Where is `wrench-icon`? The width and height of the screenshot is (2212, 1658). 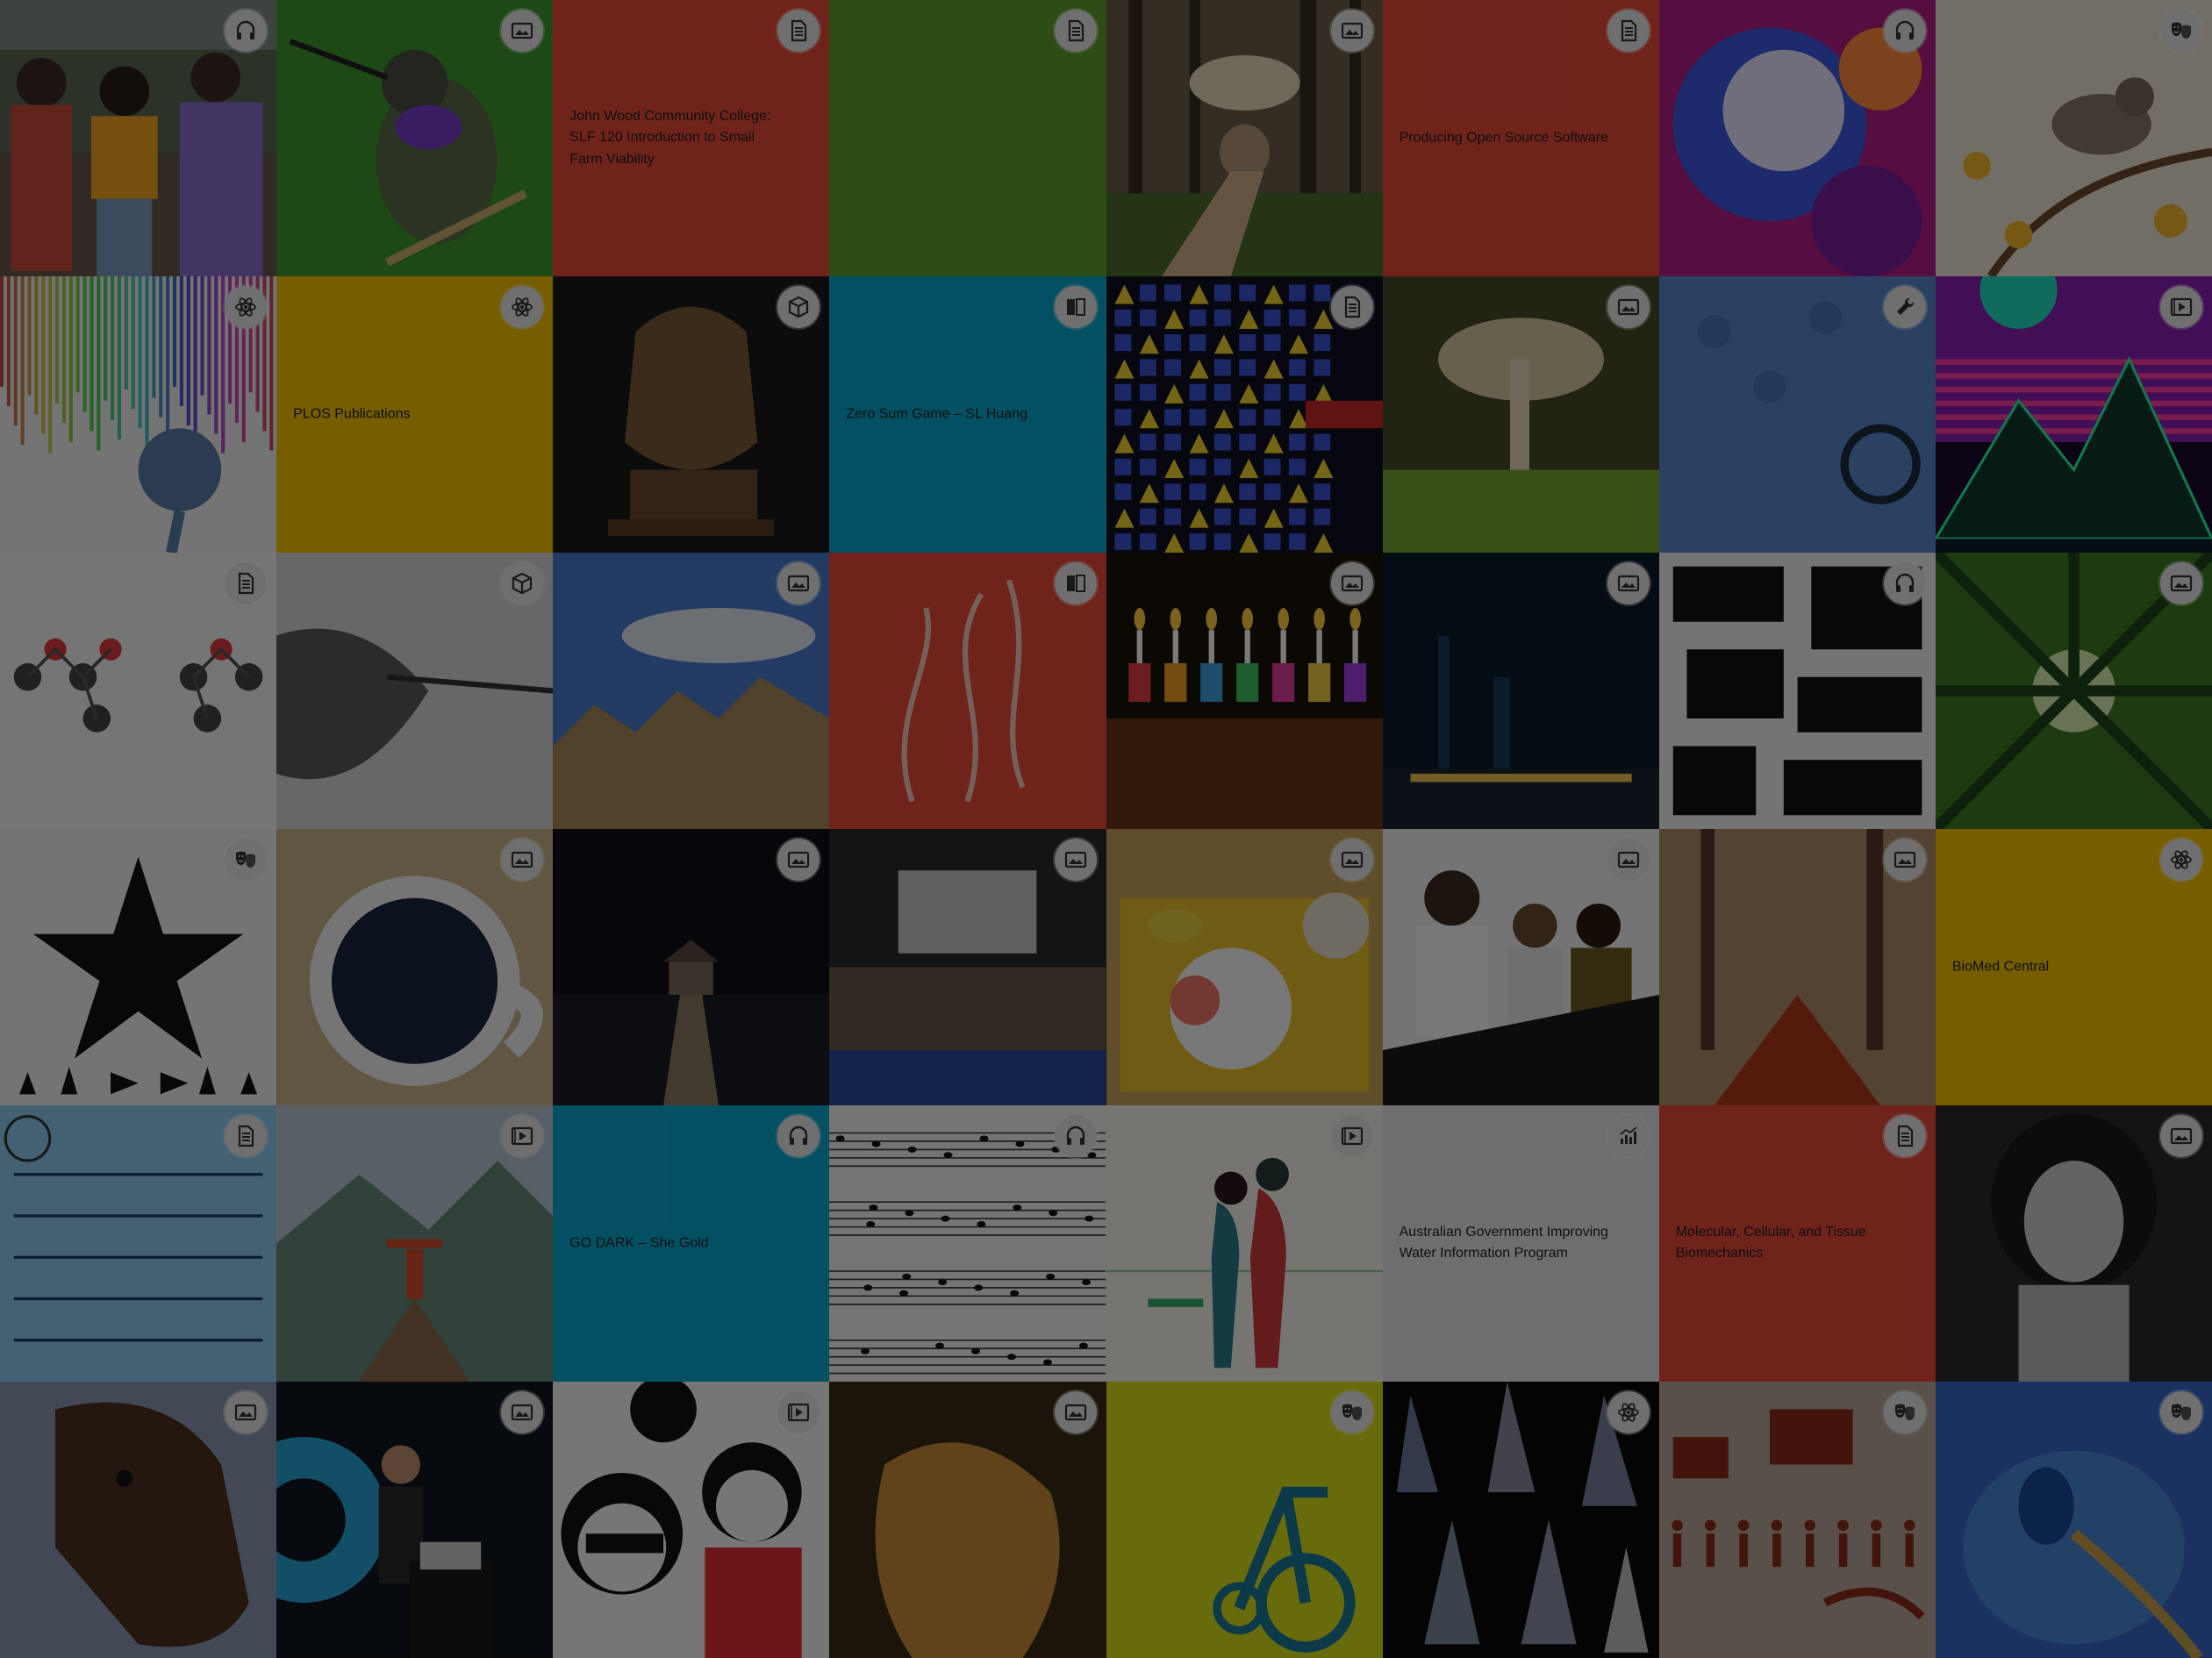 wrench-icon is located at coordinates (1904, 307).